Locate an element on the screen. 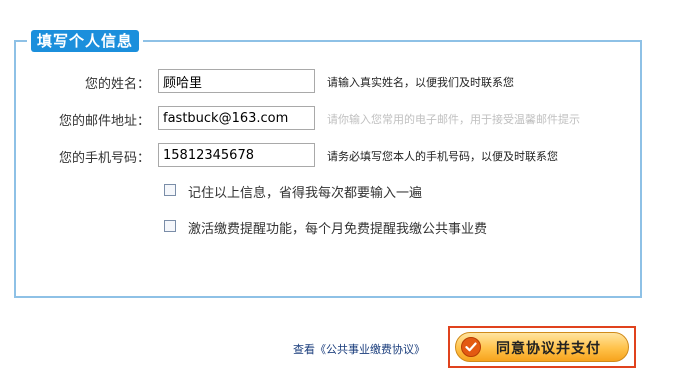 The height and width of the screenshot is (378, 673). agree-and-pay-button: 同意协议并支付 is located at coordinates (542, 347).